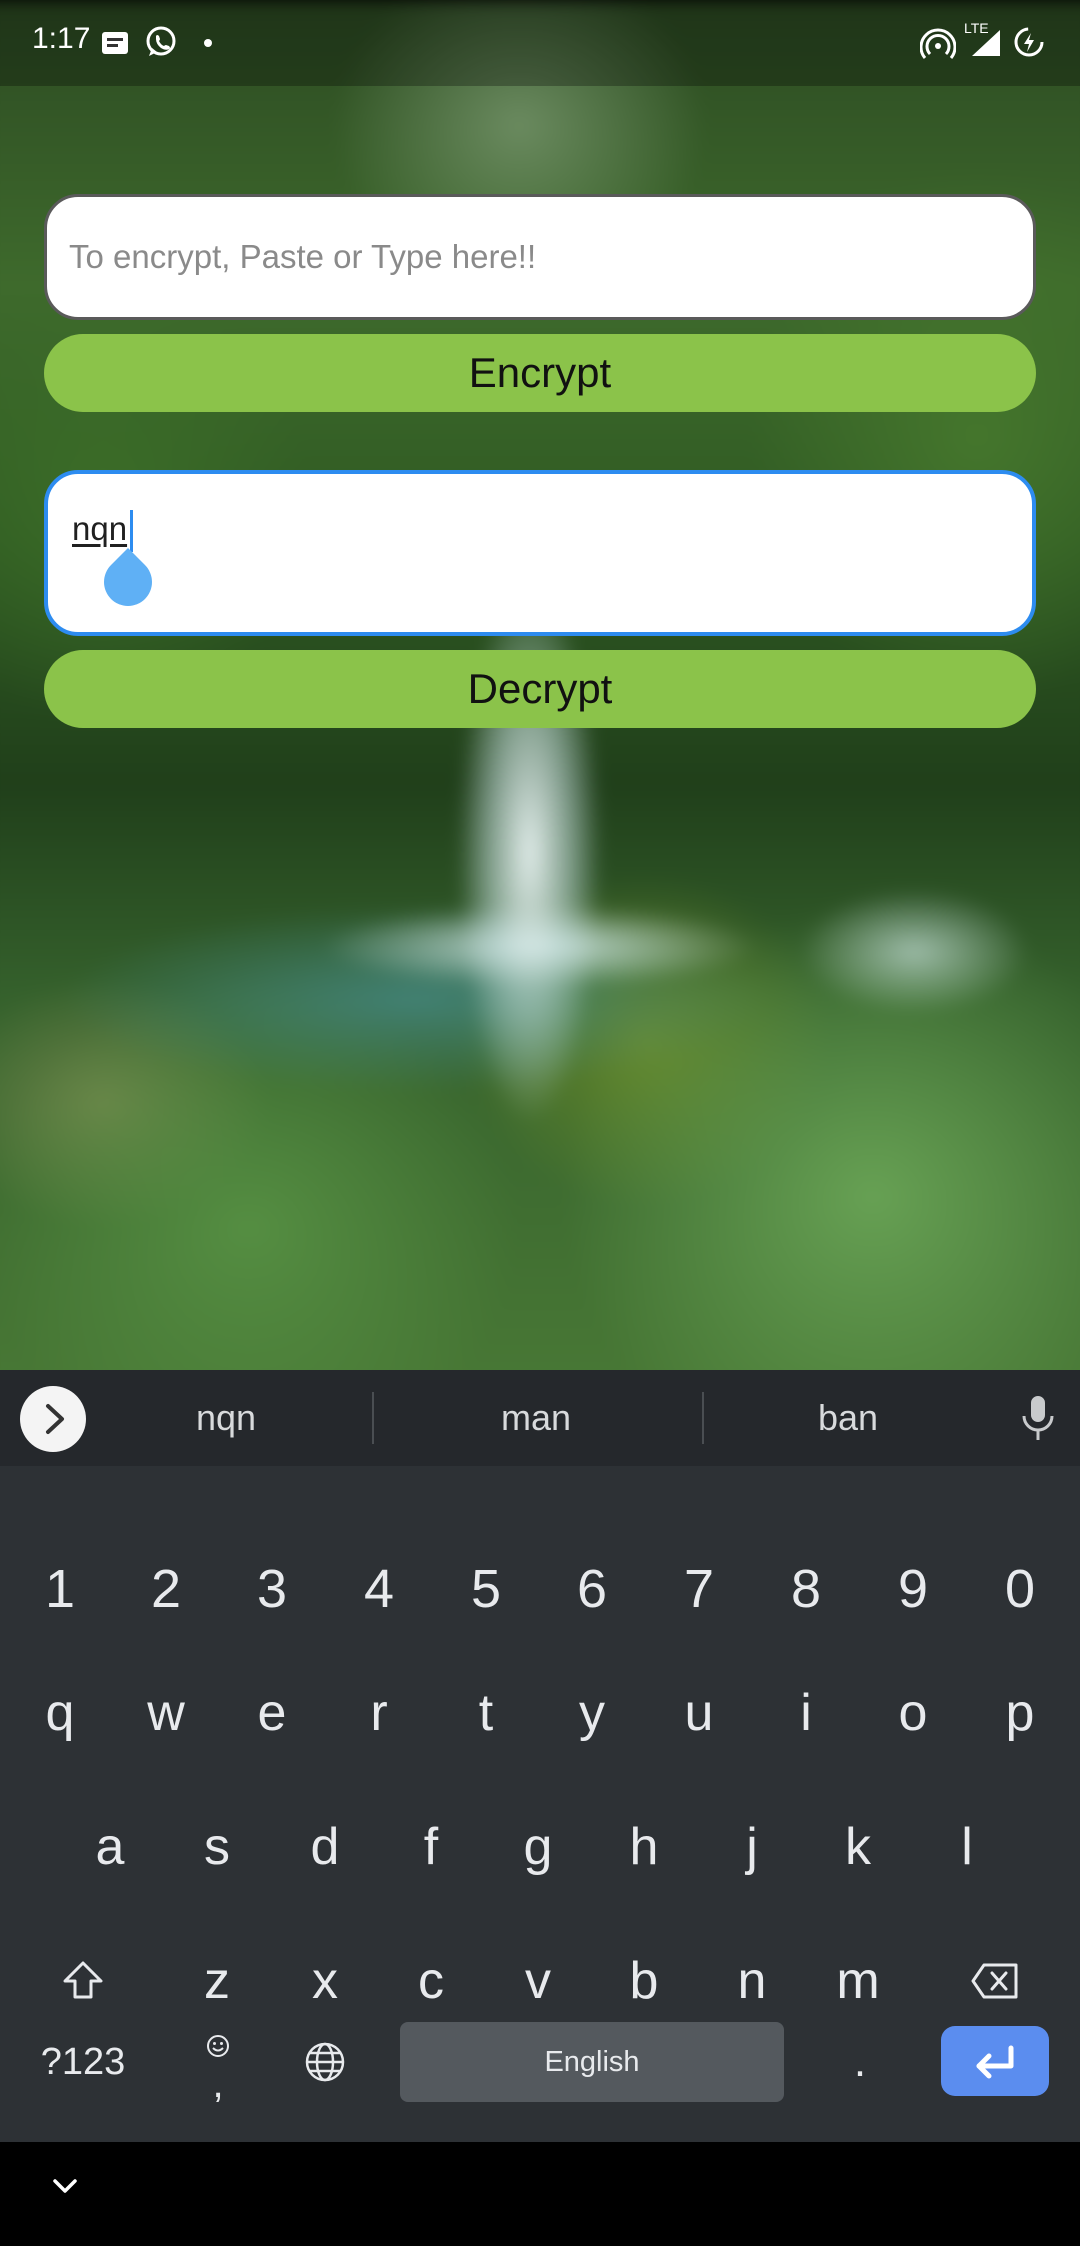 The image size is (1080, 2246). What do you see at coordinates (325, 1847) in the screenshot?
I see `key-d: d` at bounding box center [325, 1847].